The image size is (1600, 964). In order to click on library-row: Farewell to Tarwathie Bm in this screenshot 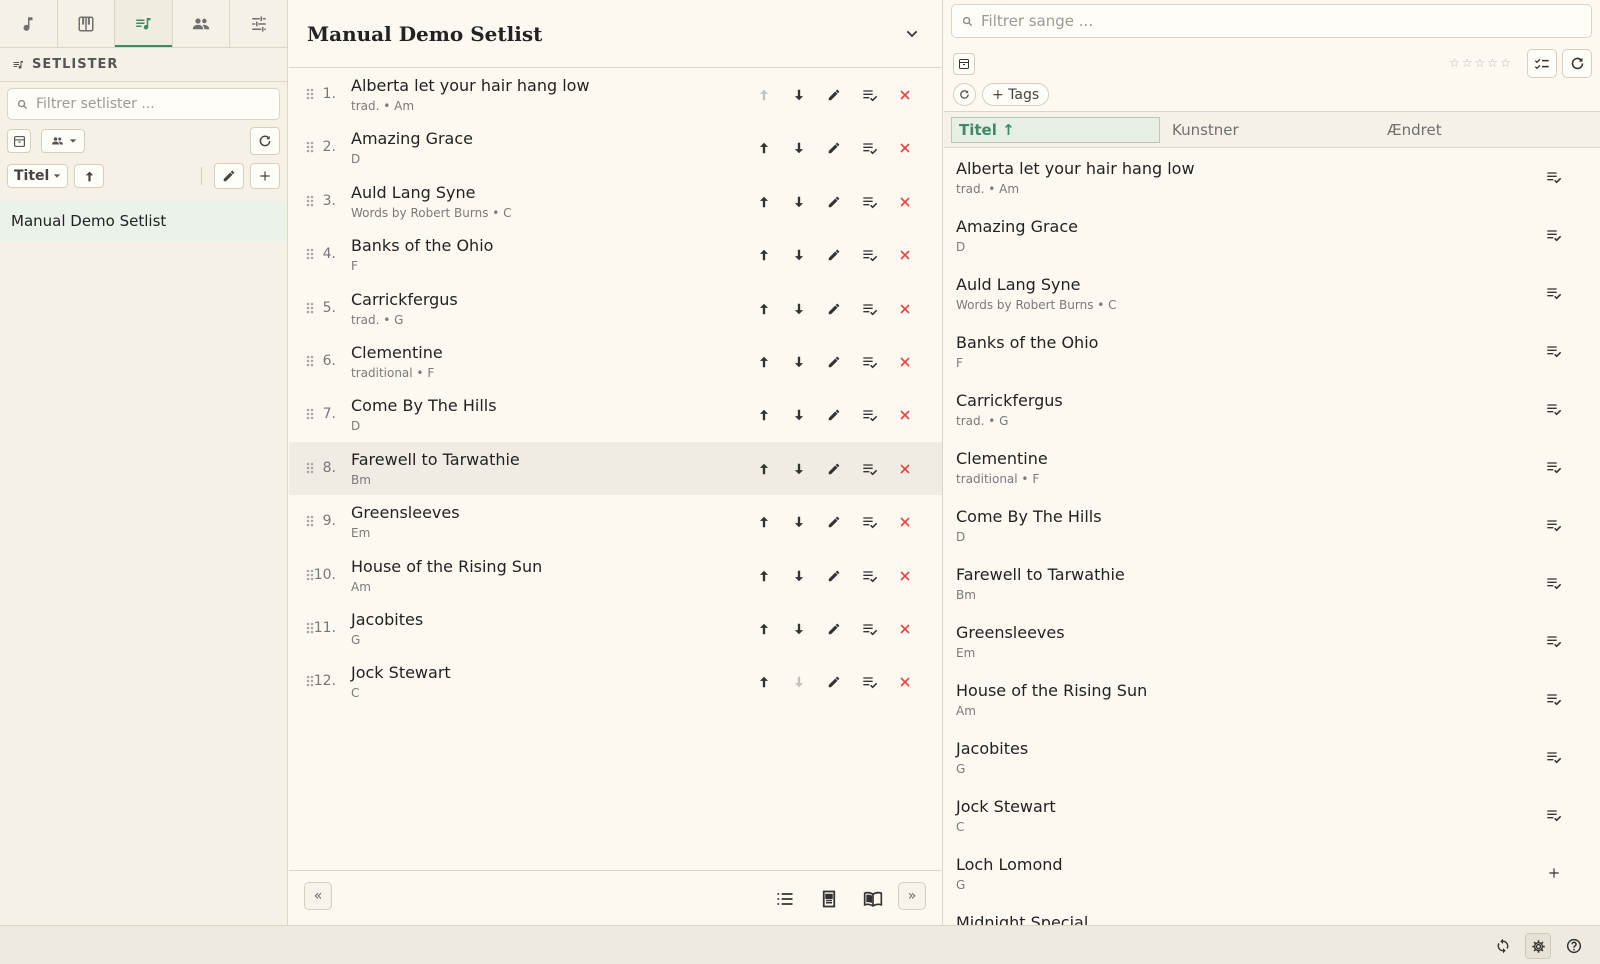, I will do `click(1272, 584)`.